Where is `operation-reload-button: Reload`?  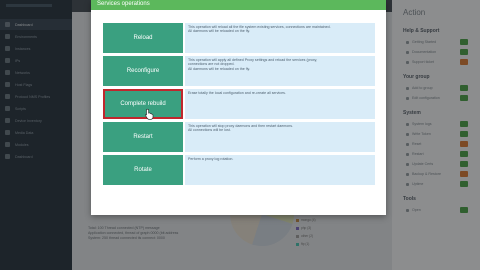
operation-reload-button: Reload is located at coordinates (143, 38).